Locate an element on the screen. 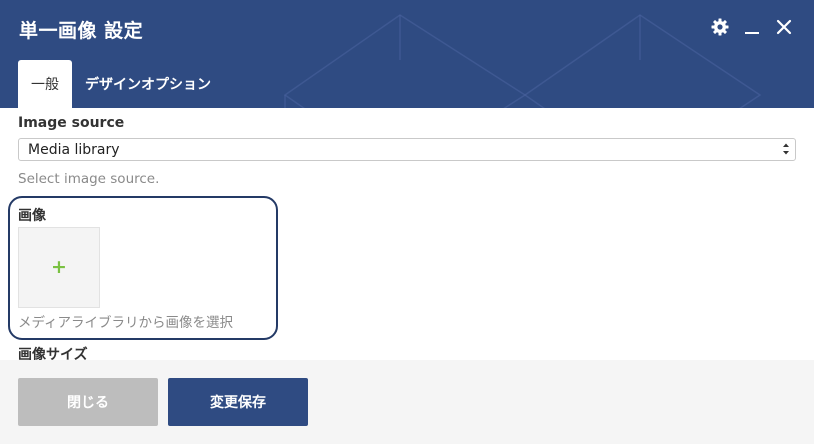 This screenshot has height=444, width=814. save-changes-button: 変更保存 is located at coordinates (238, 402).